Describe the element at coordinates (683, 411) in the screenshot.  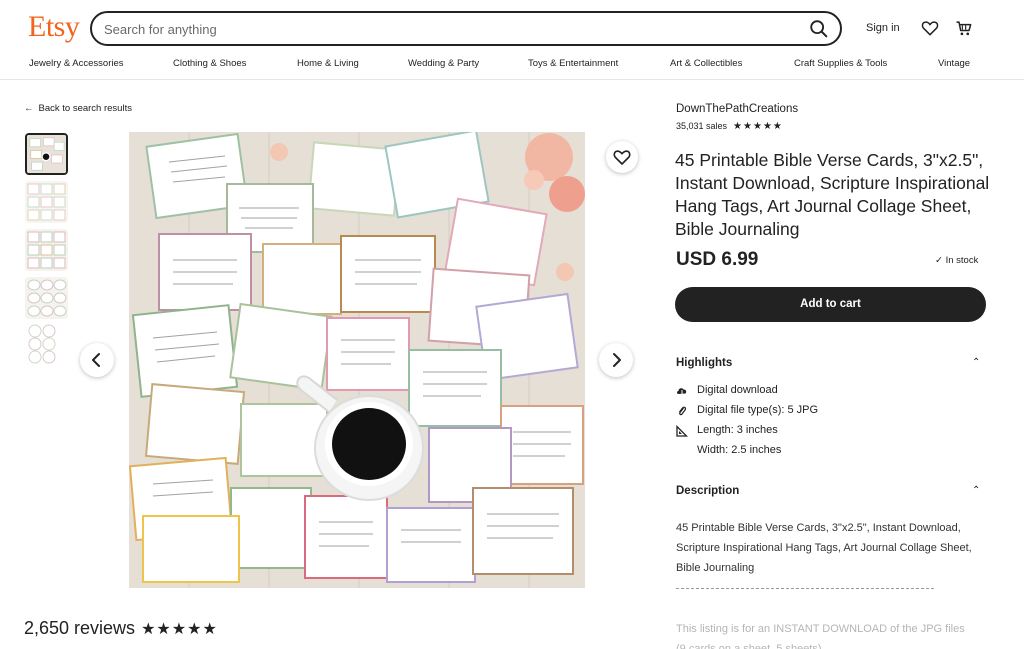
I see `paperclip-icon` at that location.